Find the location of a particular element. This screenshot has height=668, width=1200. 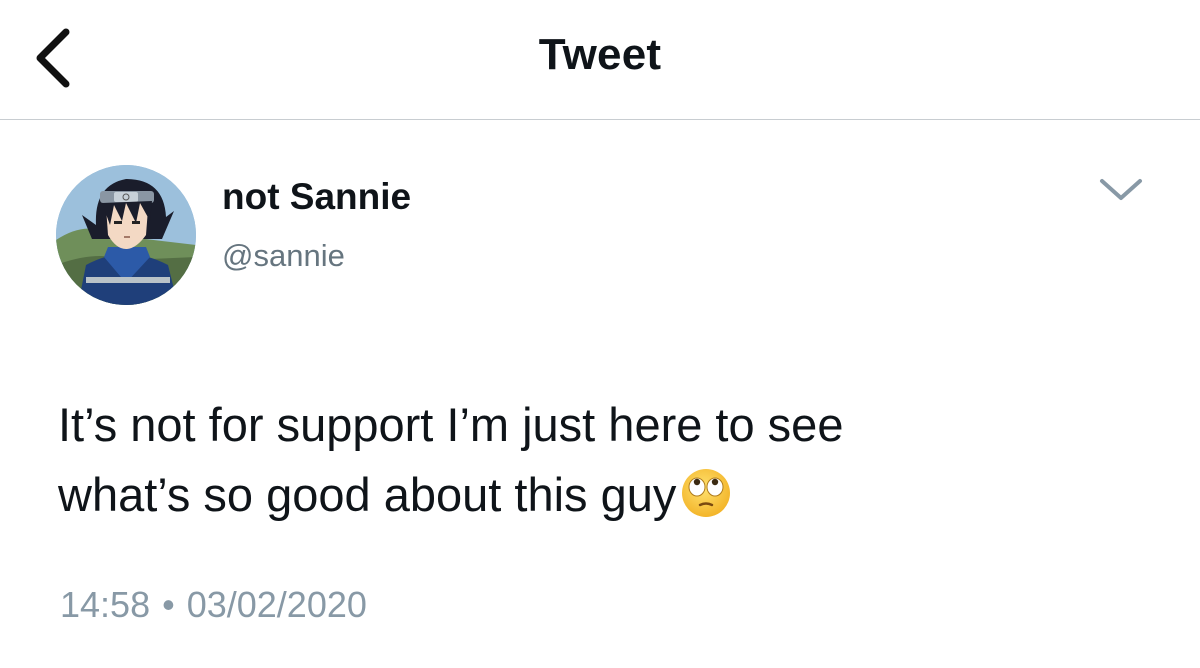

tweet-timestamp: 14:58 • 03/02/2020 is located at coordinates (213, 605).